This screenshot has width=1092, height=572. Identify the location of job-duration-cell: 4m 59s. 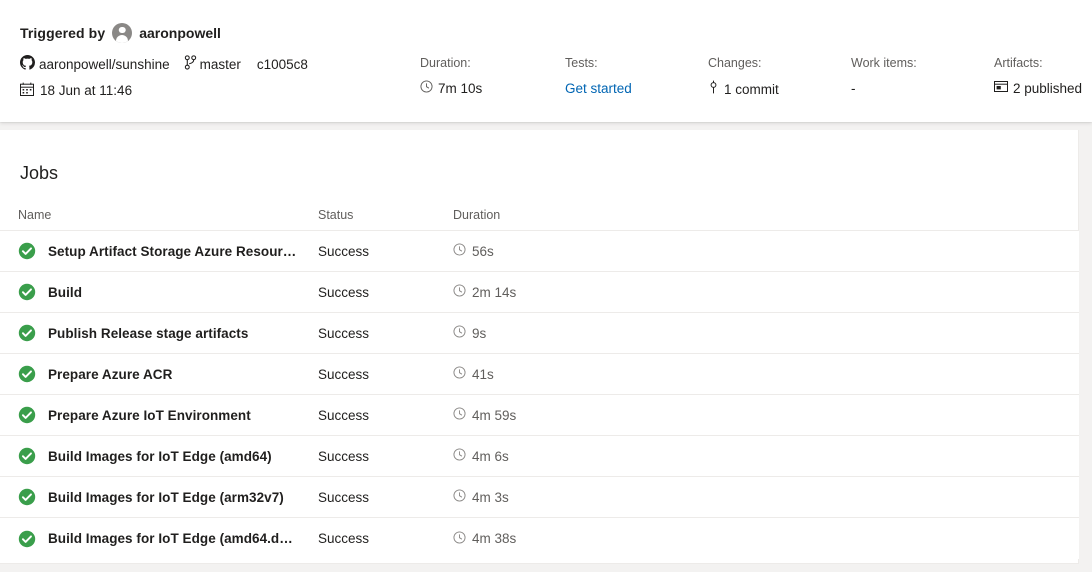
(553, 415).